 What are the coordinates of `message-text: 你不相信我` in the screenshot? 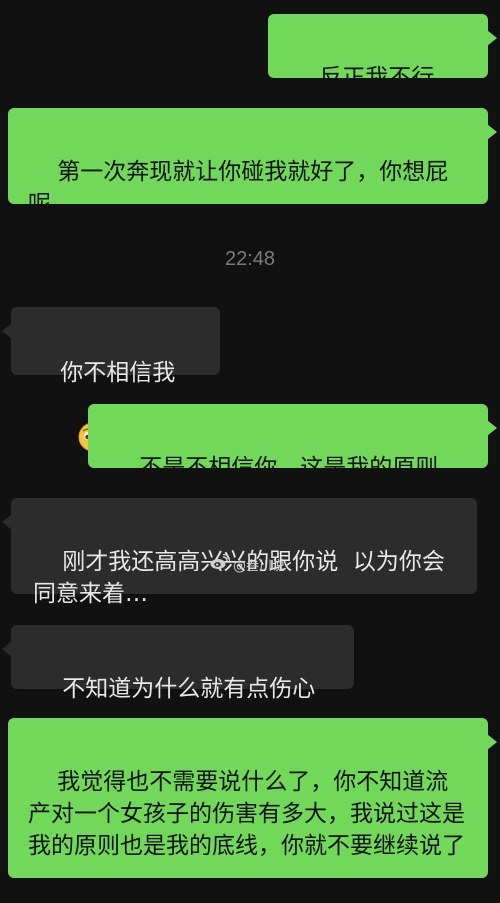 It's located at (118, 373).